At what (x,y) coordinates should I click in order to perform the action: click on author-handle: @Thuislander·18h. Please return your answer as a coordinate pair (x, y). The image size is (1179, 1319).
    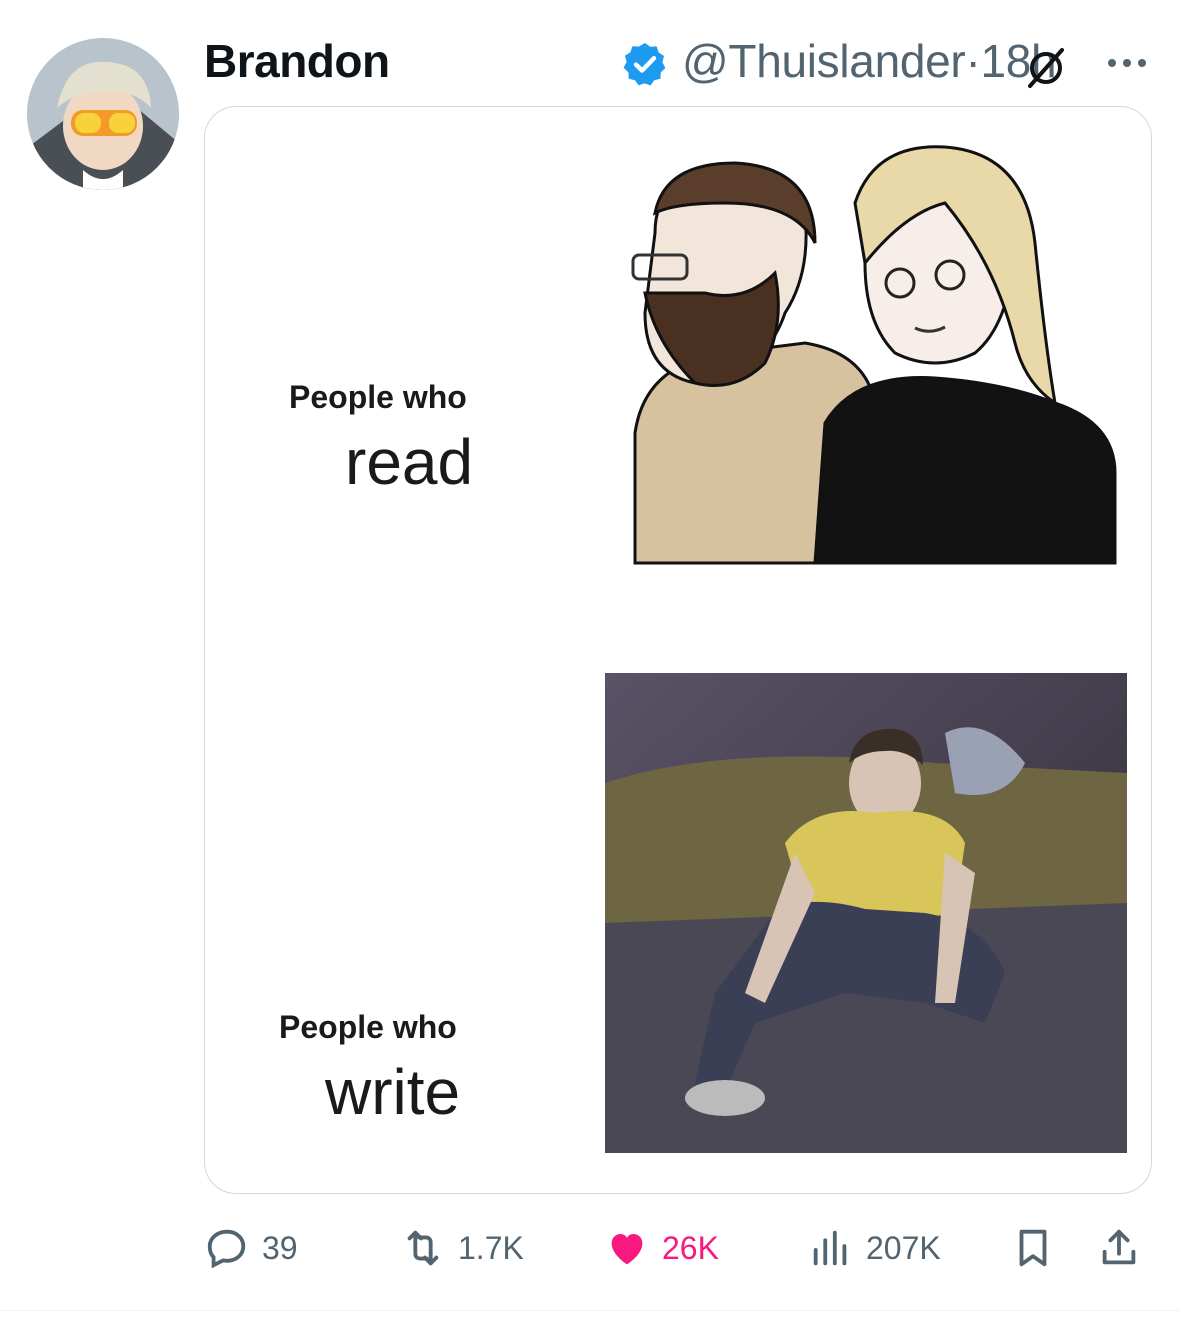
    Looking at the image, I should click on (869, 61).